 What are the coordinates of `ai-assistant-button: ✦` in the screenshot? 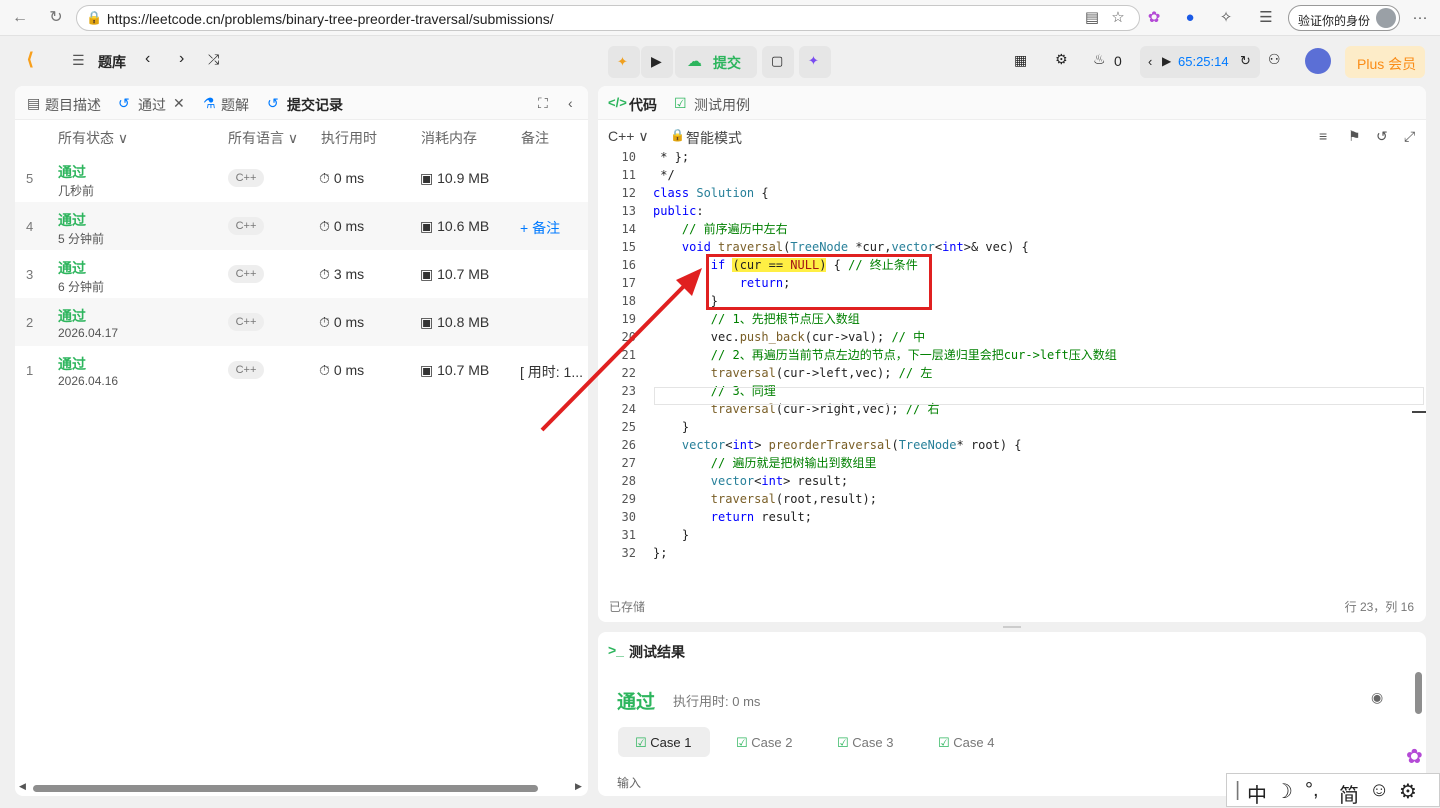 It's located at (815, 62).